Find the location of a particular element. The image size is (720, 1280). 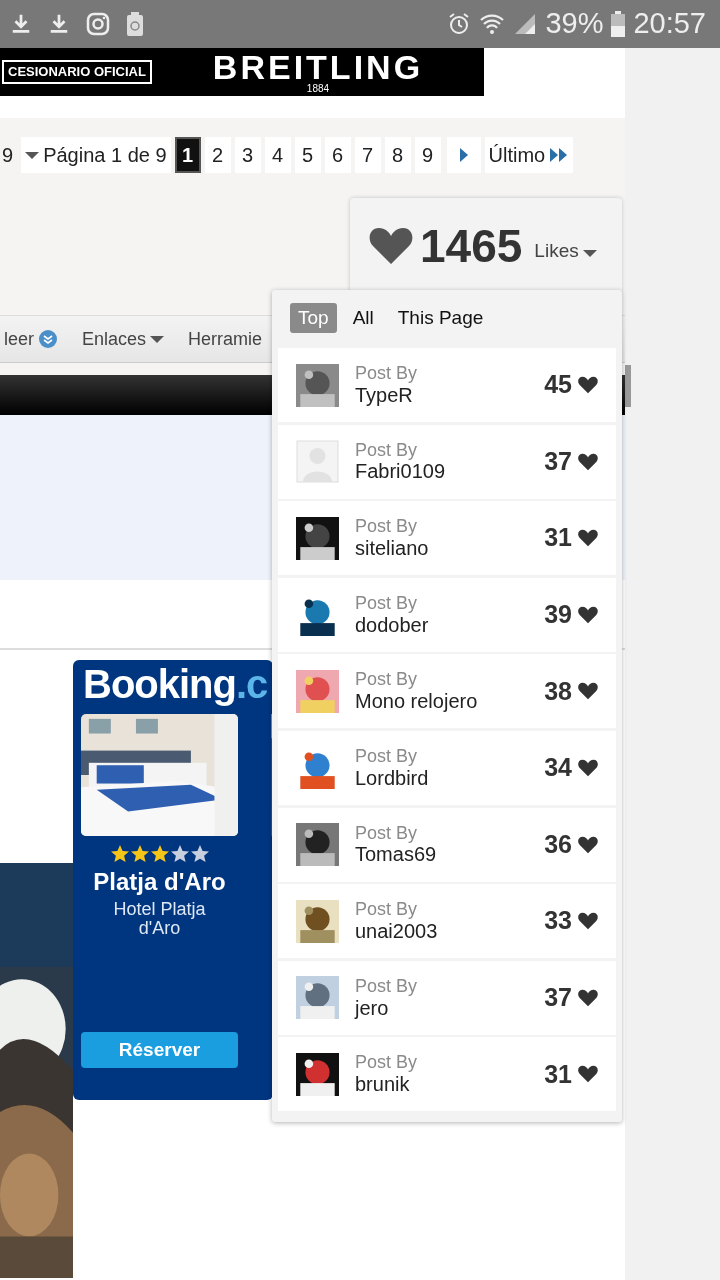

booking-logo: Booking.c is located at coordinates (175, 683).